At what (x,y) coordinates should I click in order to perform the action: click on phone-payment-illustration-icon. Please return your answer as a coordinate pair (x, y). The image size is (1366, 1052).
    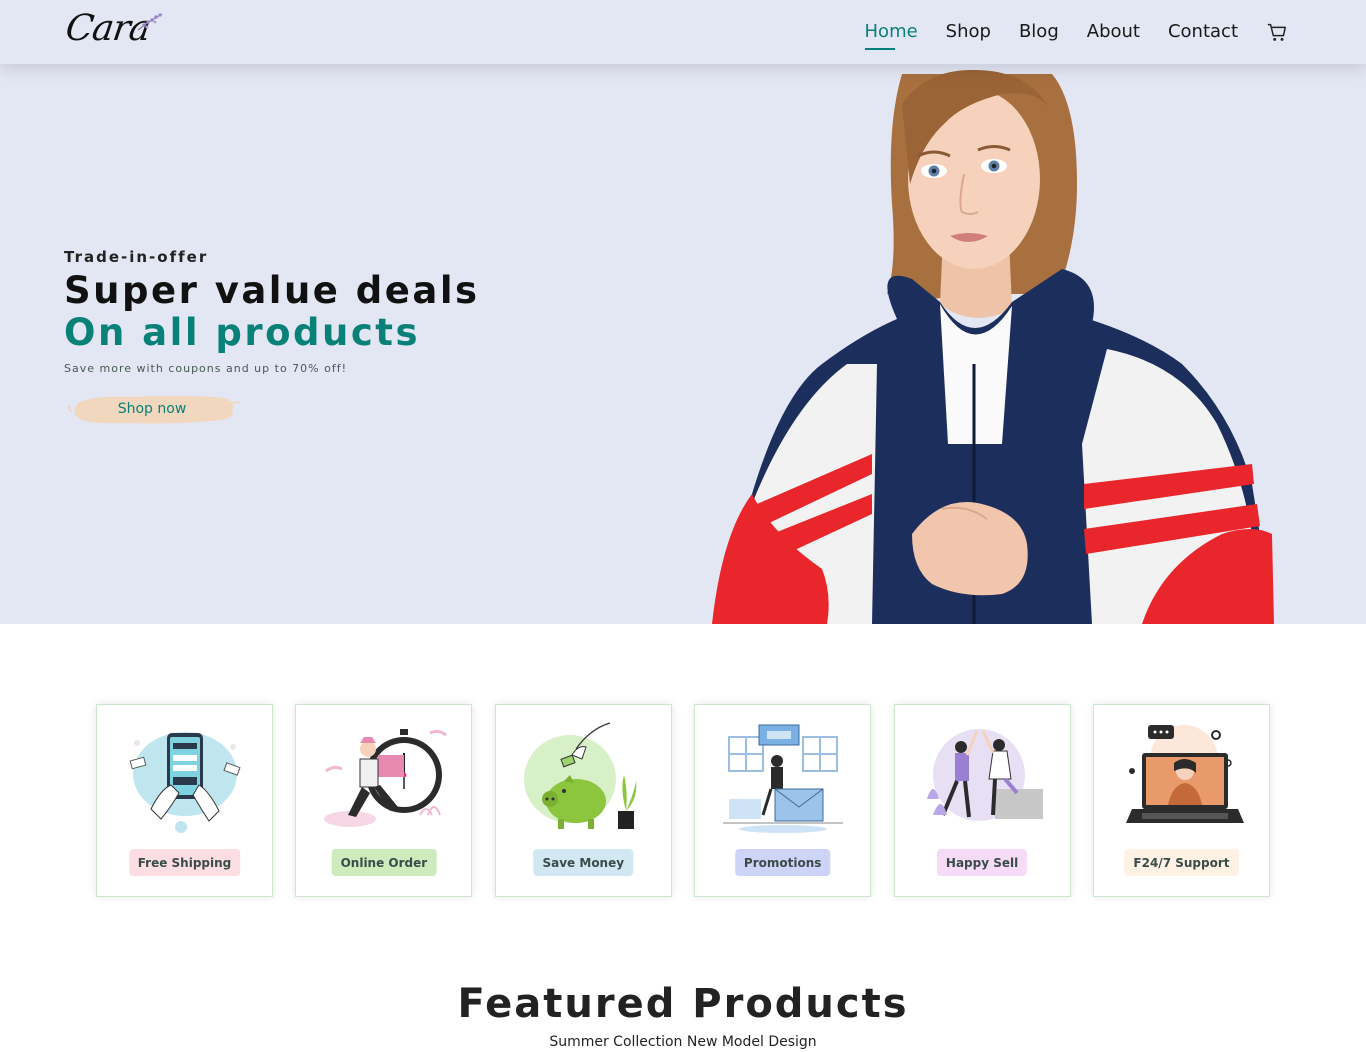
    Looking at the image, I should click on (185, 782).